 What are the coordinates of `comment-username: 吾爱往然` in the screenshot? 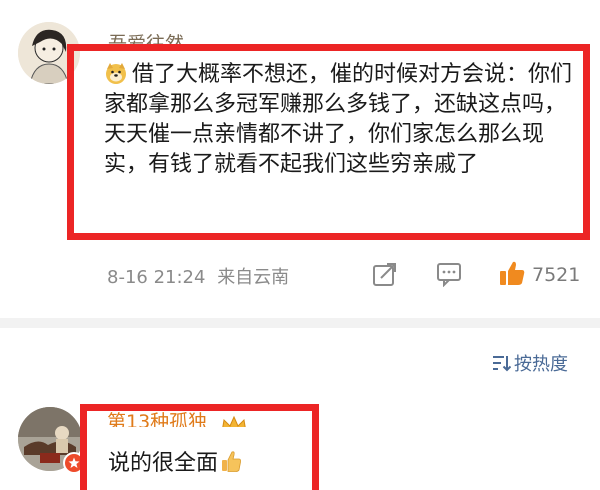 It's located at (208, 35).